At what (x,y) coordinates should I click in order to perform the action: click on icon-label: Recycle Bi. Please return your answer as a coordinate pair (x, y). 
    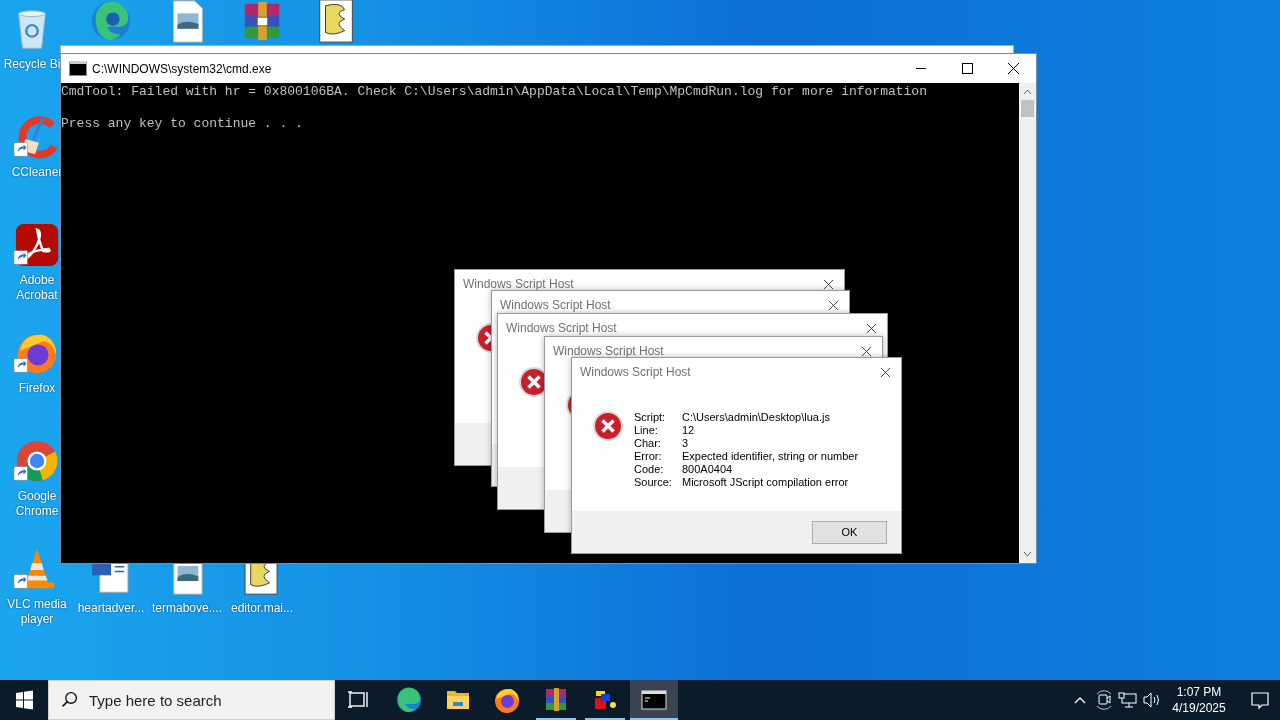
    Looking at the image, I should click on (32, 64).